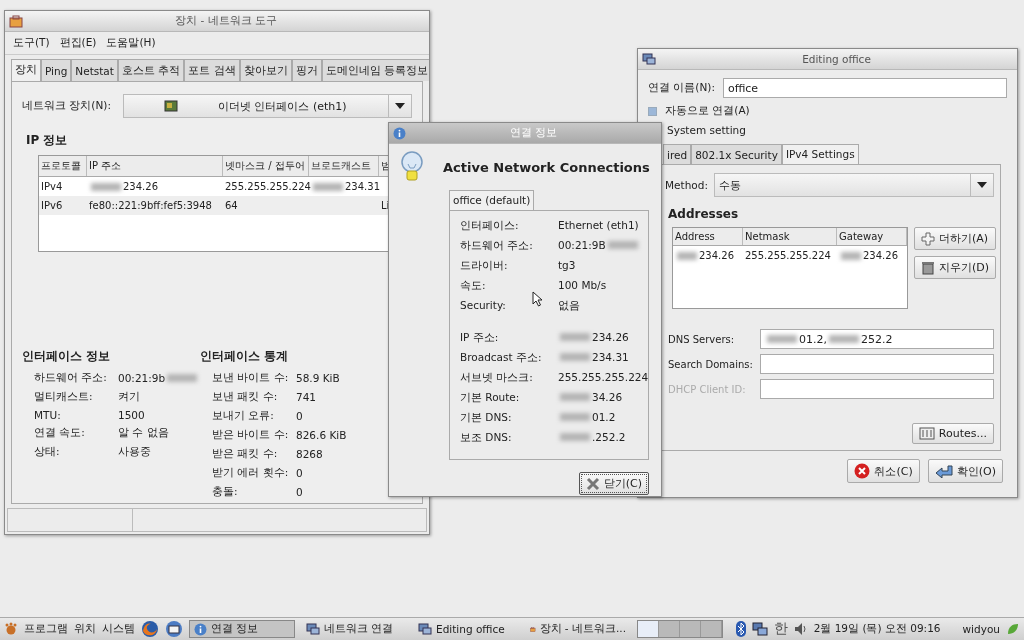 This screenshot has height=640, width=1024. What do you see at coordinates (483, 306) in the screenshot?
I see `field-label: Security:` at bounding box center [483, 306].